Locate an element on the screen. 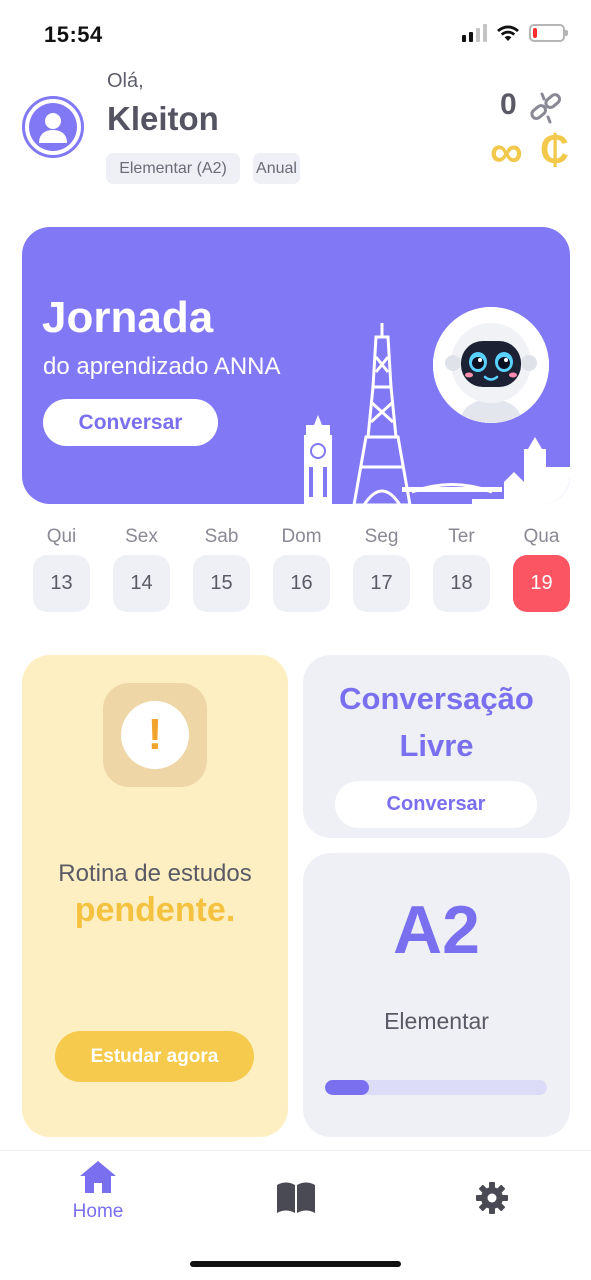 The height and width of the screenshot is (1280, 591). level-badge: Elementar (A2) is located at coordinates (173, 168).